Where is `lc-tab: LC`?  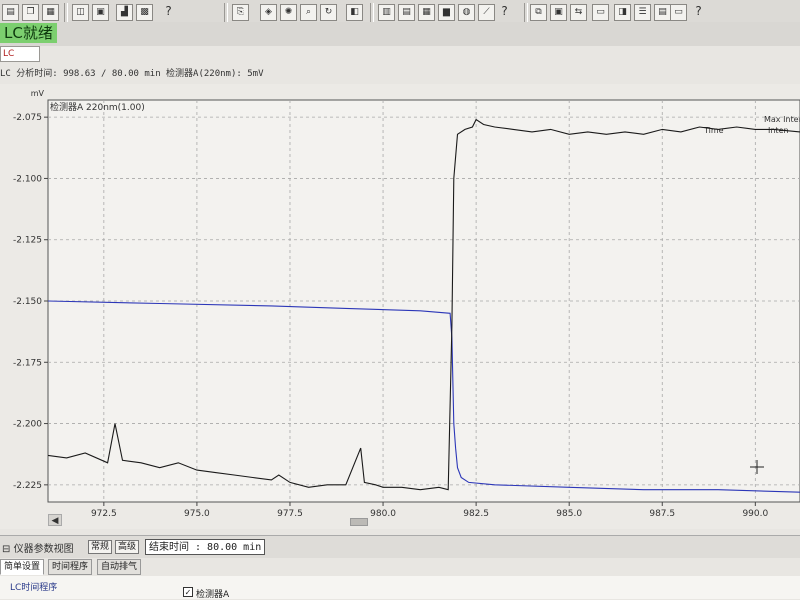 lc-tab: LC is located at coordinates (20, 54).